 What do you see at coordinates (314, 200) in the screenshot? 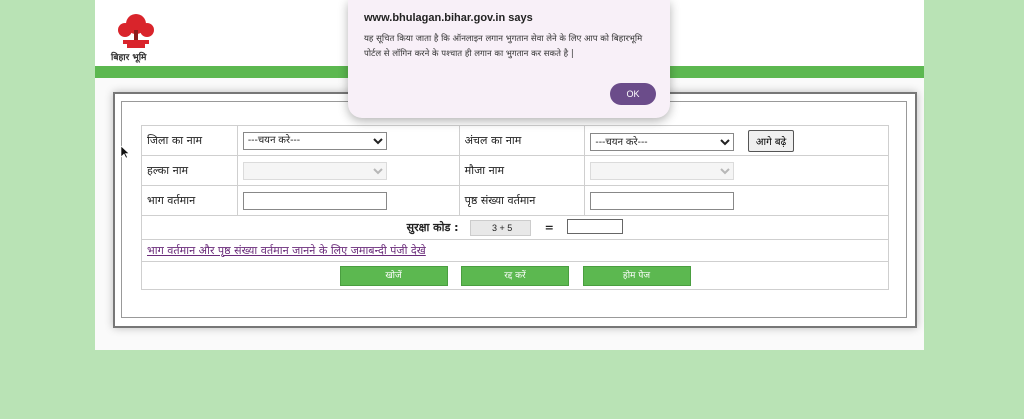
I see `bhag-input` at bounding box center [314, 200].